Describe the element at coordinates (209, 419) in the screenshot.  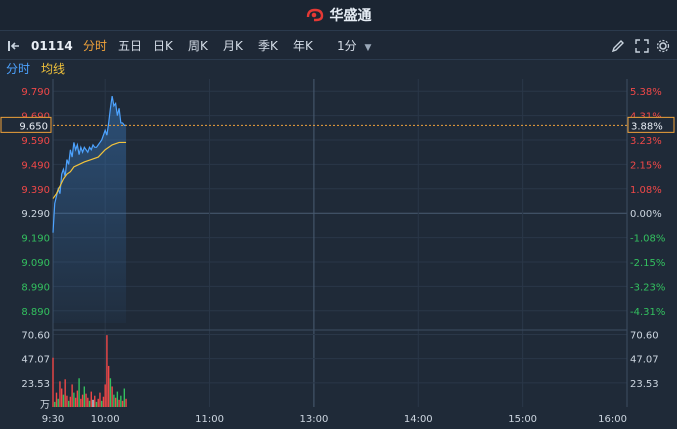
I see `time-tick-label: 11:00` at that location.